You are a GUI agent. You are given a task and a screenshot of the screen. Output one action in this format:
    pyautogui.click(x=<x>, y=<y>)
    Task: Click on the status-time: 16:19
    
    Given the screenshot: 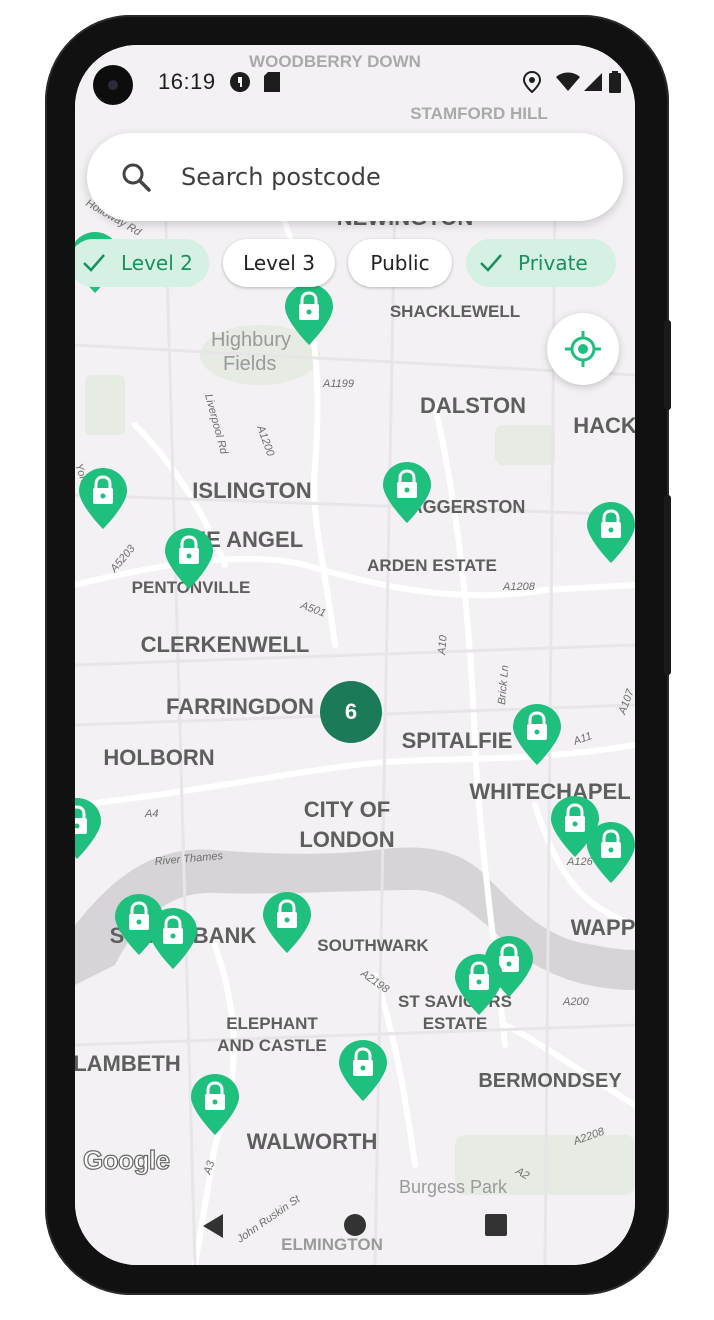 What is the action you would take?
    pyautogui.click(x=187, y=81)
    